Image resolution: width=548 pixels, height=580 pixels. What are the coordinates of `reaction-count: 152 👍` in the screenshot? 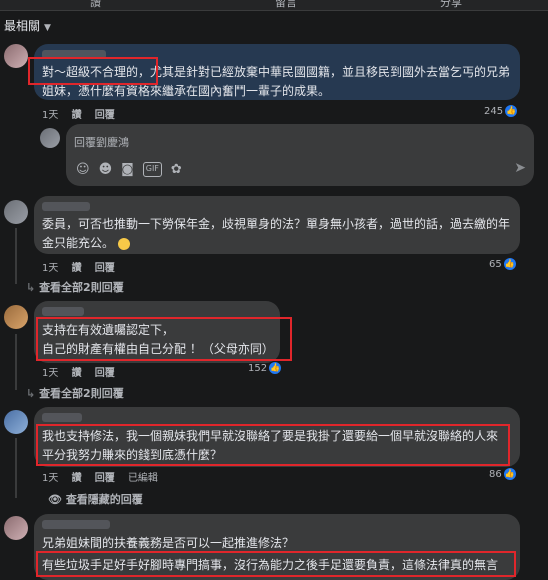 It's located at (265, 368).